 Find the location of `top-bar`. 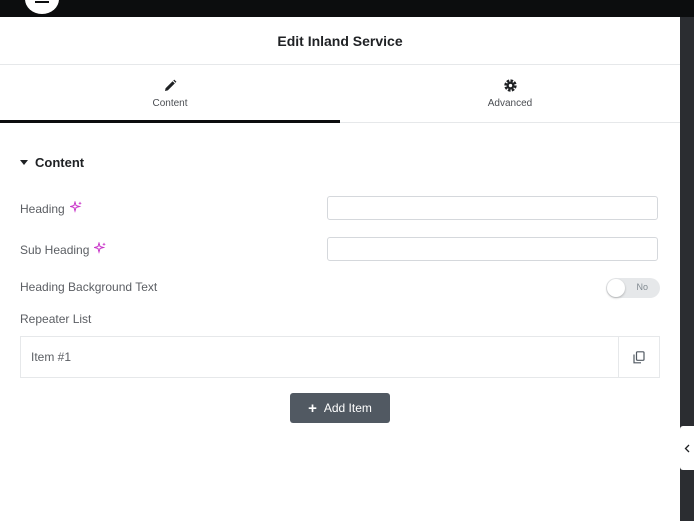

top-bar is located at coordinates (347, 8).